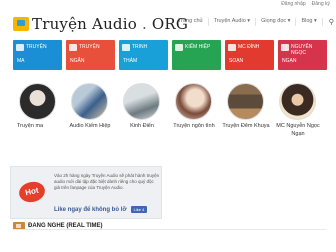 The height and width of the screenshot is (252, 336). I want to click on category-mc-dinh-soan: MC ĐÌNH SOẠN, so click(249, 55).